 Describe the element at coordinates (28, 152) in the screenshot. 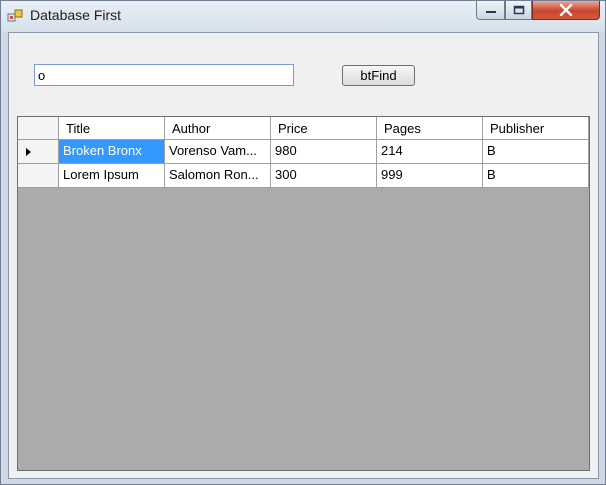

I see `current-row-arrow-icon` at that location.